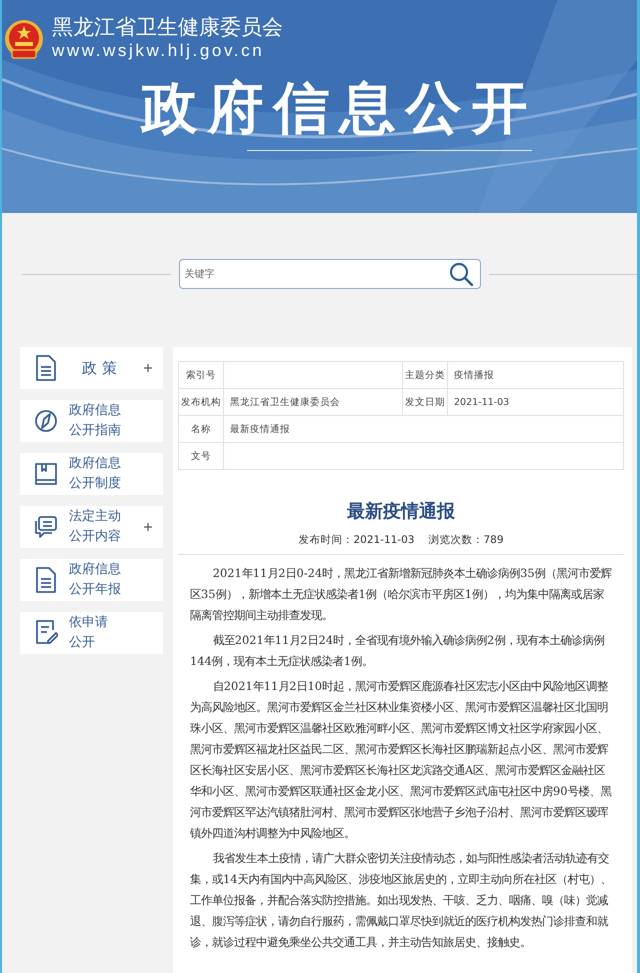 The width and height of the screenshot is (640, 973). What do you see at coordinates (46, 527) in the screenshot?
I see `chat-icon` at bounding box center [46, 527].